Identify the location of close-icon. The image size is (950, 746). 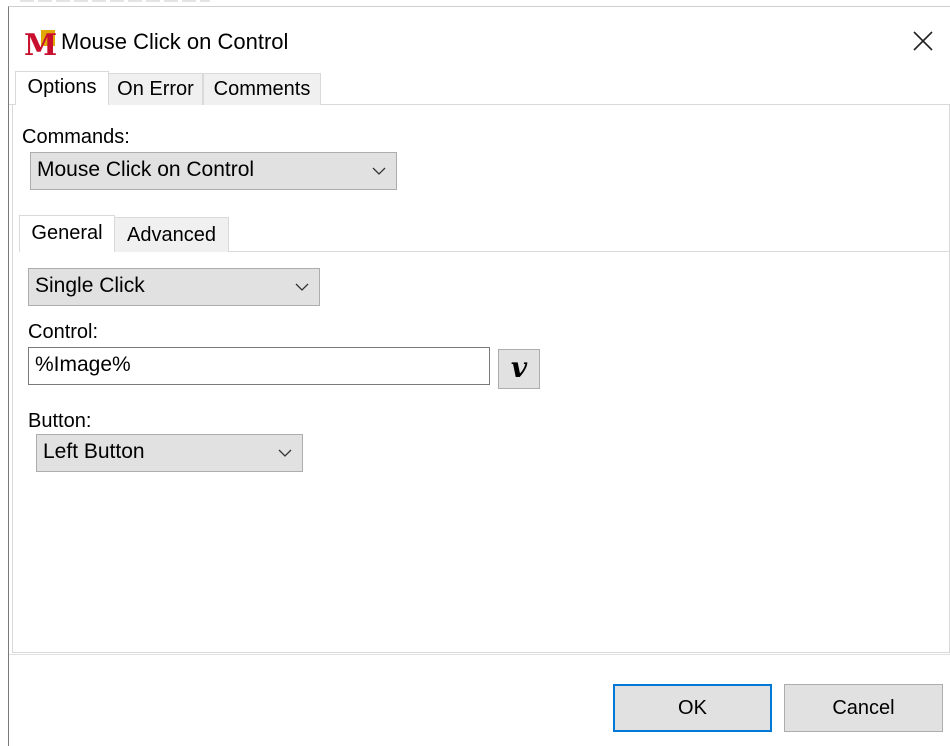
(923, 41).